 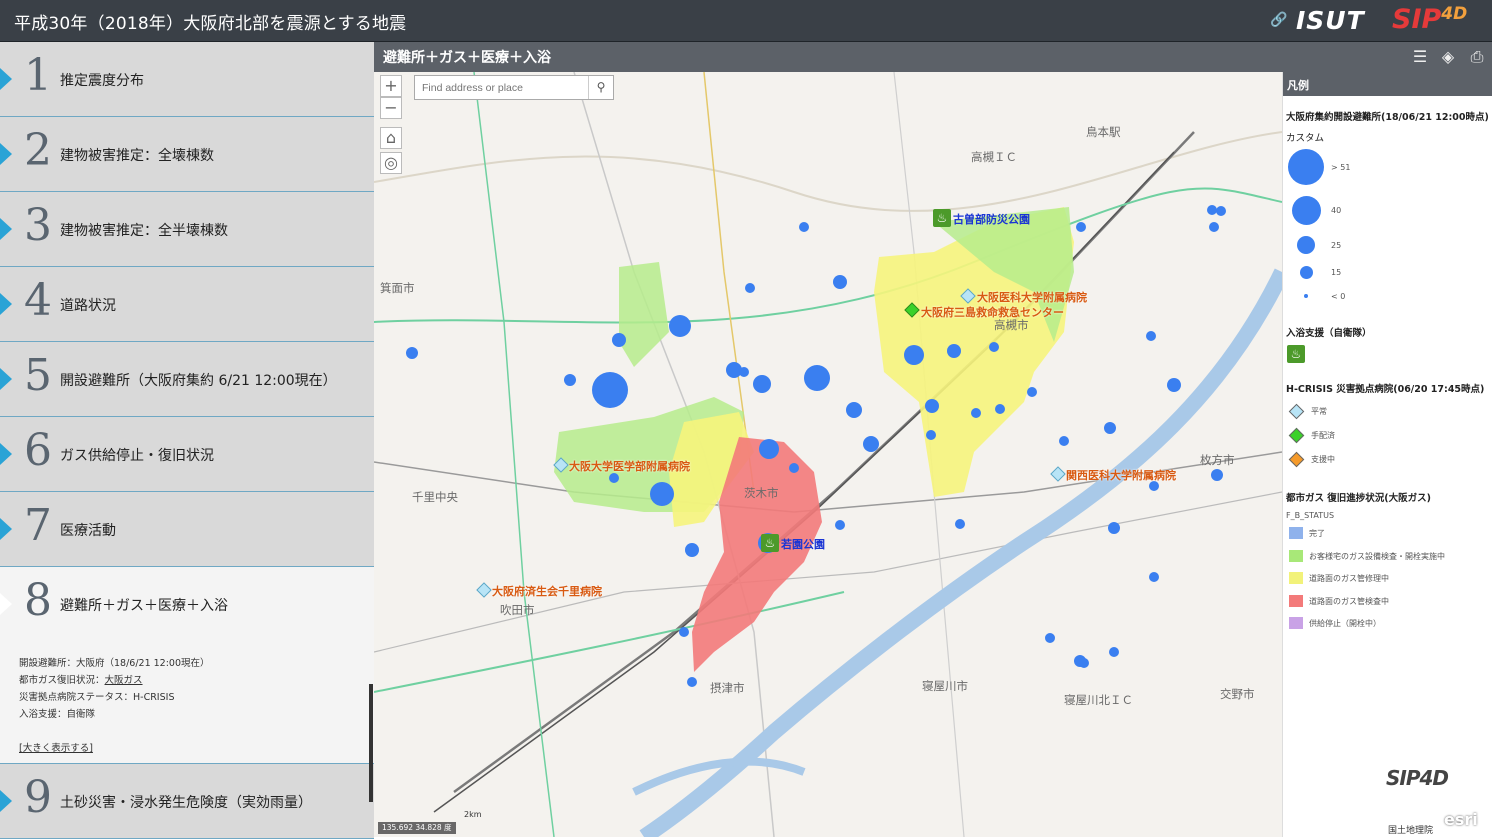 What do you see at coordinates (1296, 556) in the screenshot?
I see `swatch-inspect` at bounding box center [1296, 556].